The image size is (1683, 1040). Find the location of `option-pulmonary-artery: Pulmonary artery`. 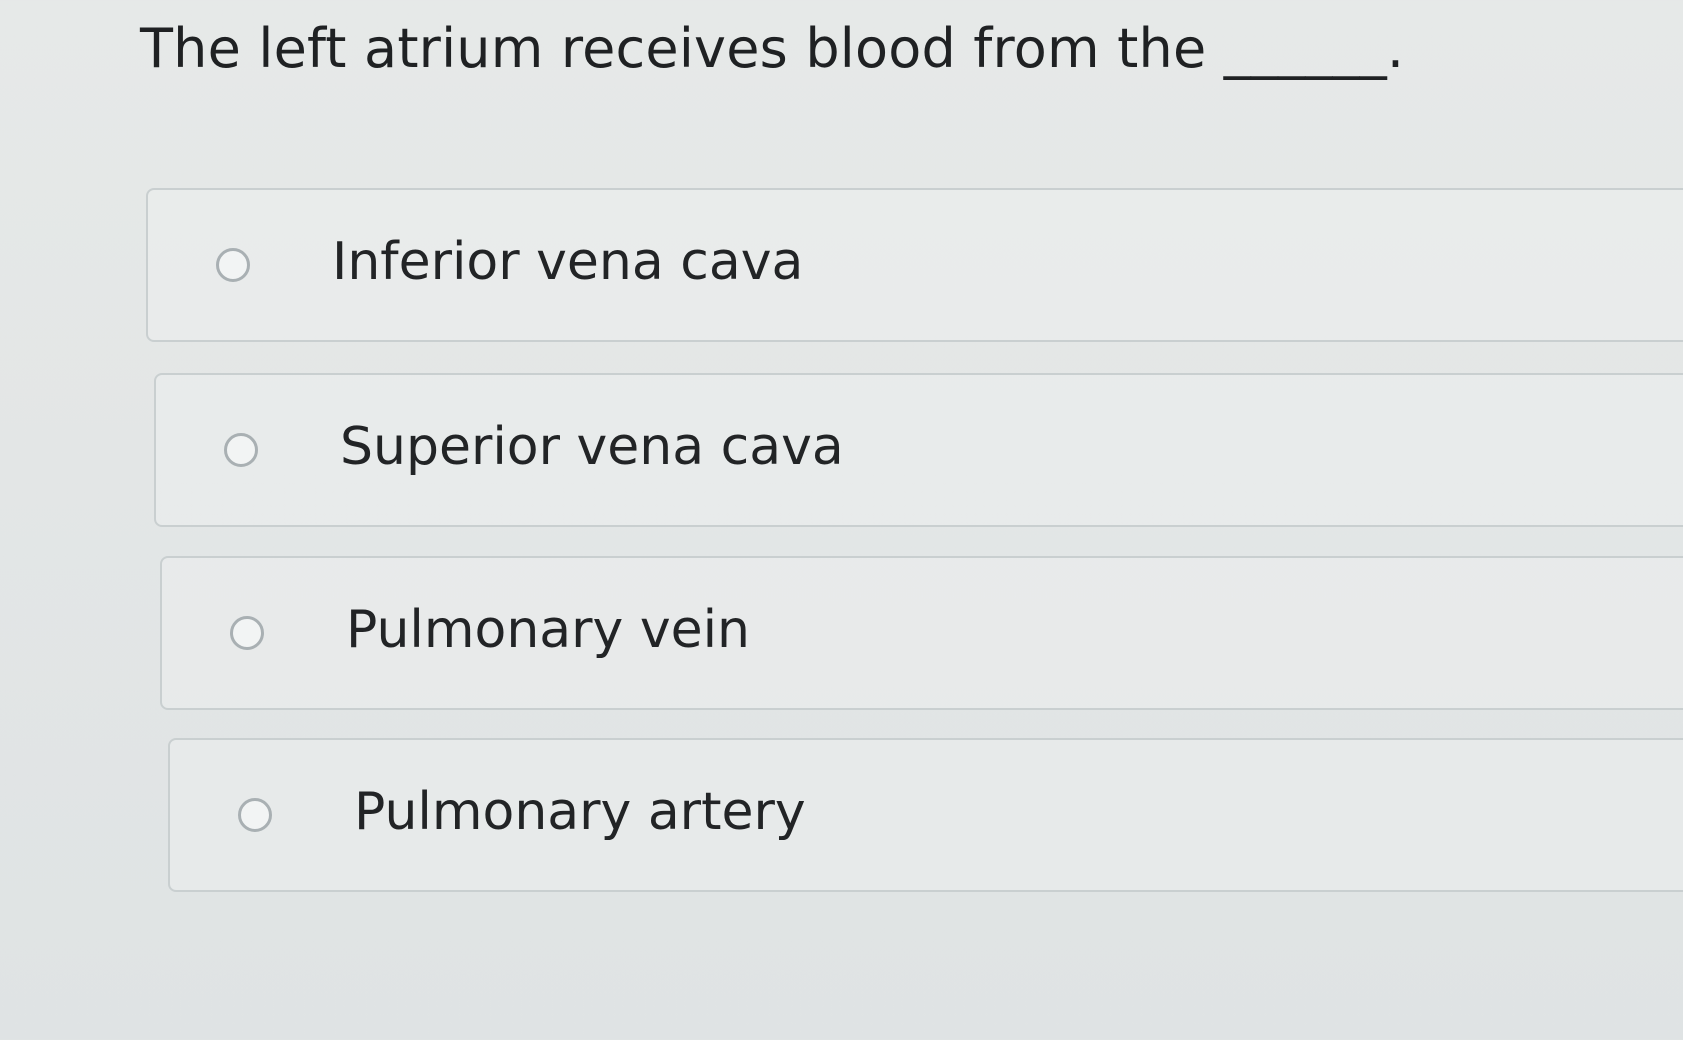

option-pulmonary-artery: Pulmonary artery is located at coordinates (925, 815).